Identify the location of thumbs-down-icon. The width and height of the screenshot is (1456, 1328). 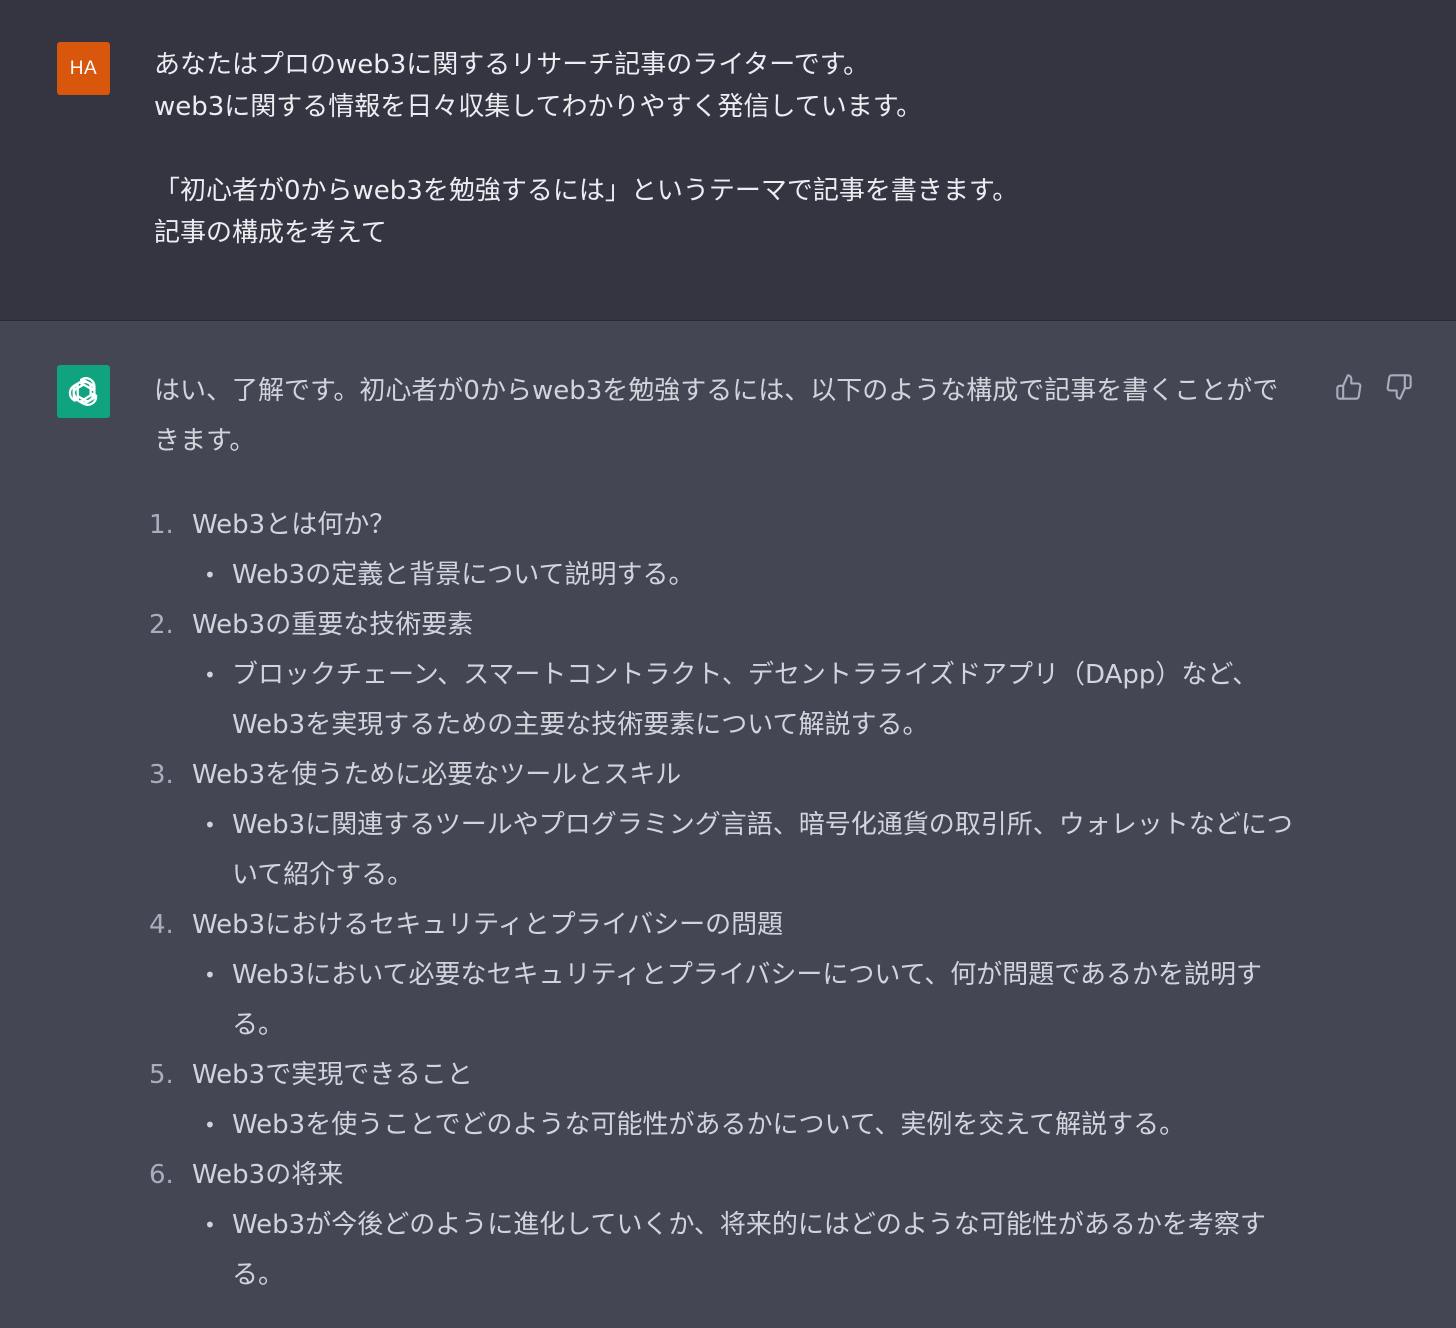
(1399, 387).